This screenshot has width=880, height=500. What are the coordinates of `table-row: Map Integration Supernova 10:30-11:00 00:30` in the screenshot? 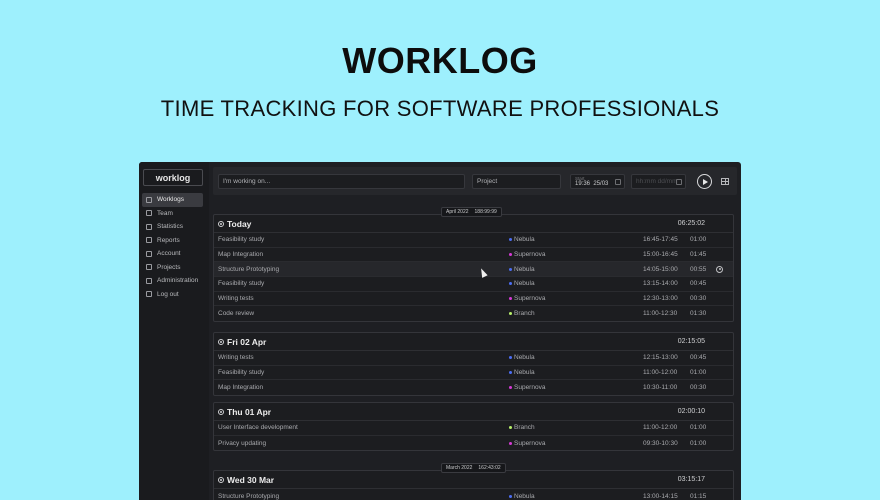 It's located at (473, 387).